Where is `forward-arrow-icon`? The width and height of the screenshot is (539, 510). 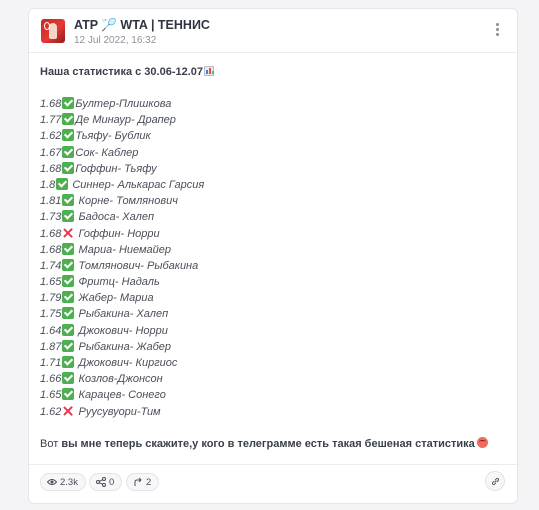 forward-arrow-icon is located at coordinates (138, 481).